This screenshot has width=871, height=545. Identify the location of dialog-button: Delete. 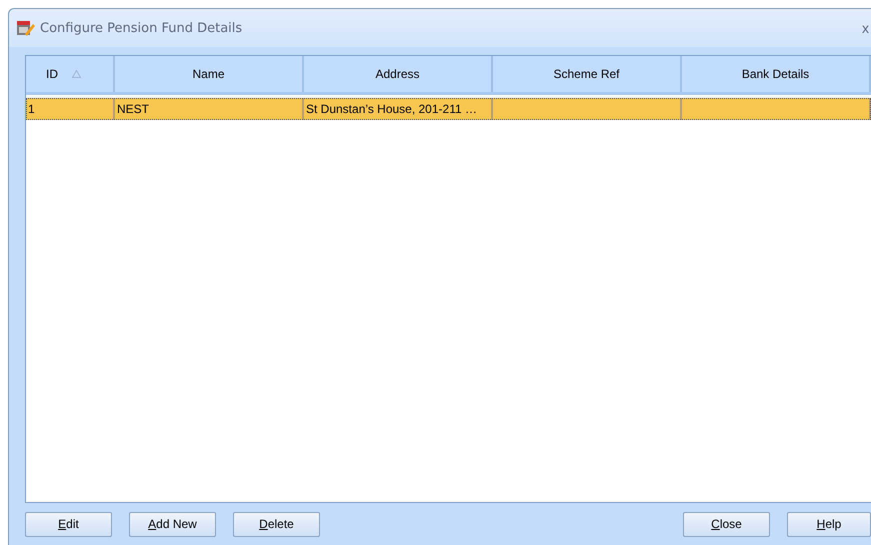
(276, 524).